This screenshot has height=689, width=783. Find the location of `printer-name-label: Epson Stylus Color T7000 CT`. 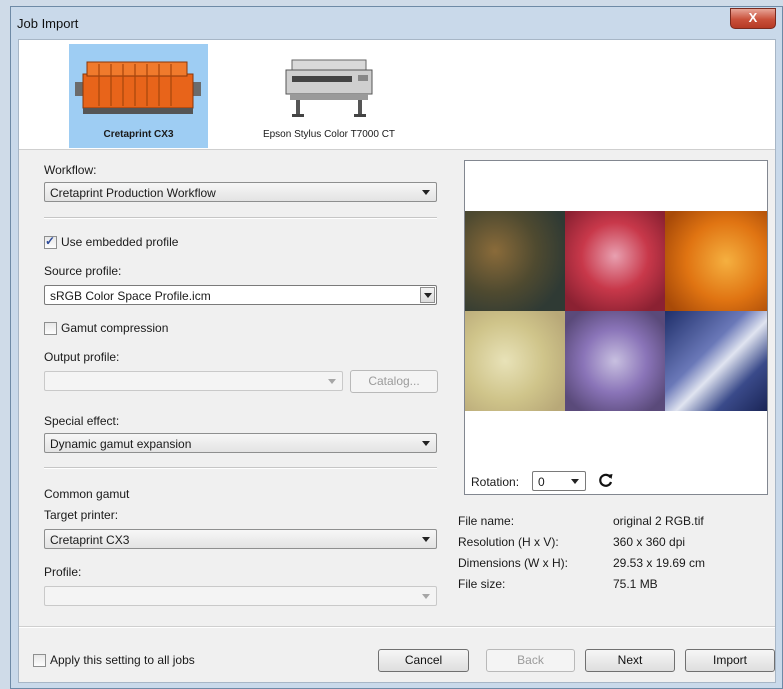

printer-name-label: Epson Stylus Color T7000 CT is located at coordinates (329, 134).